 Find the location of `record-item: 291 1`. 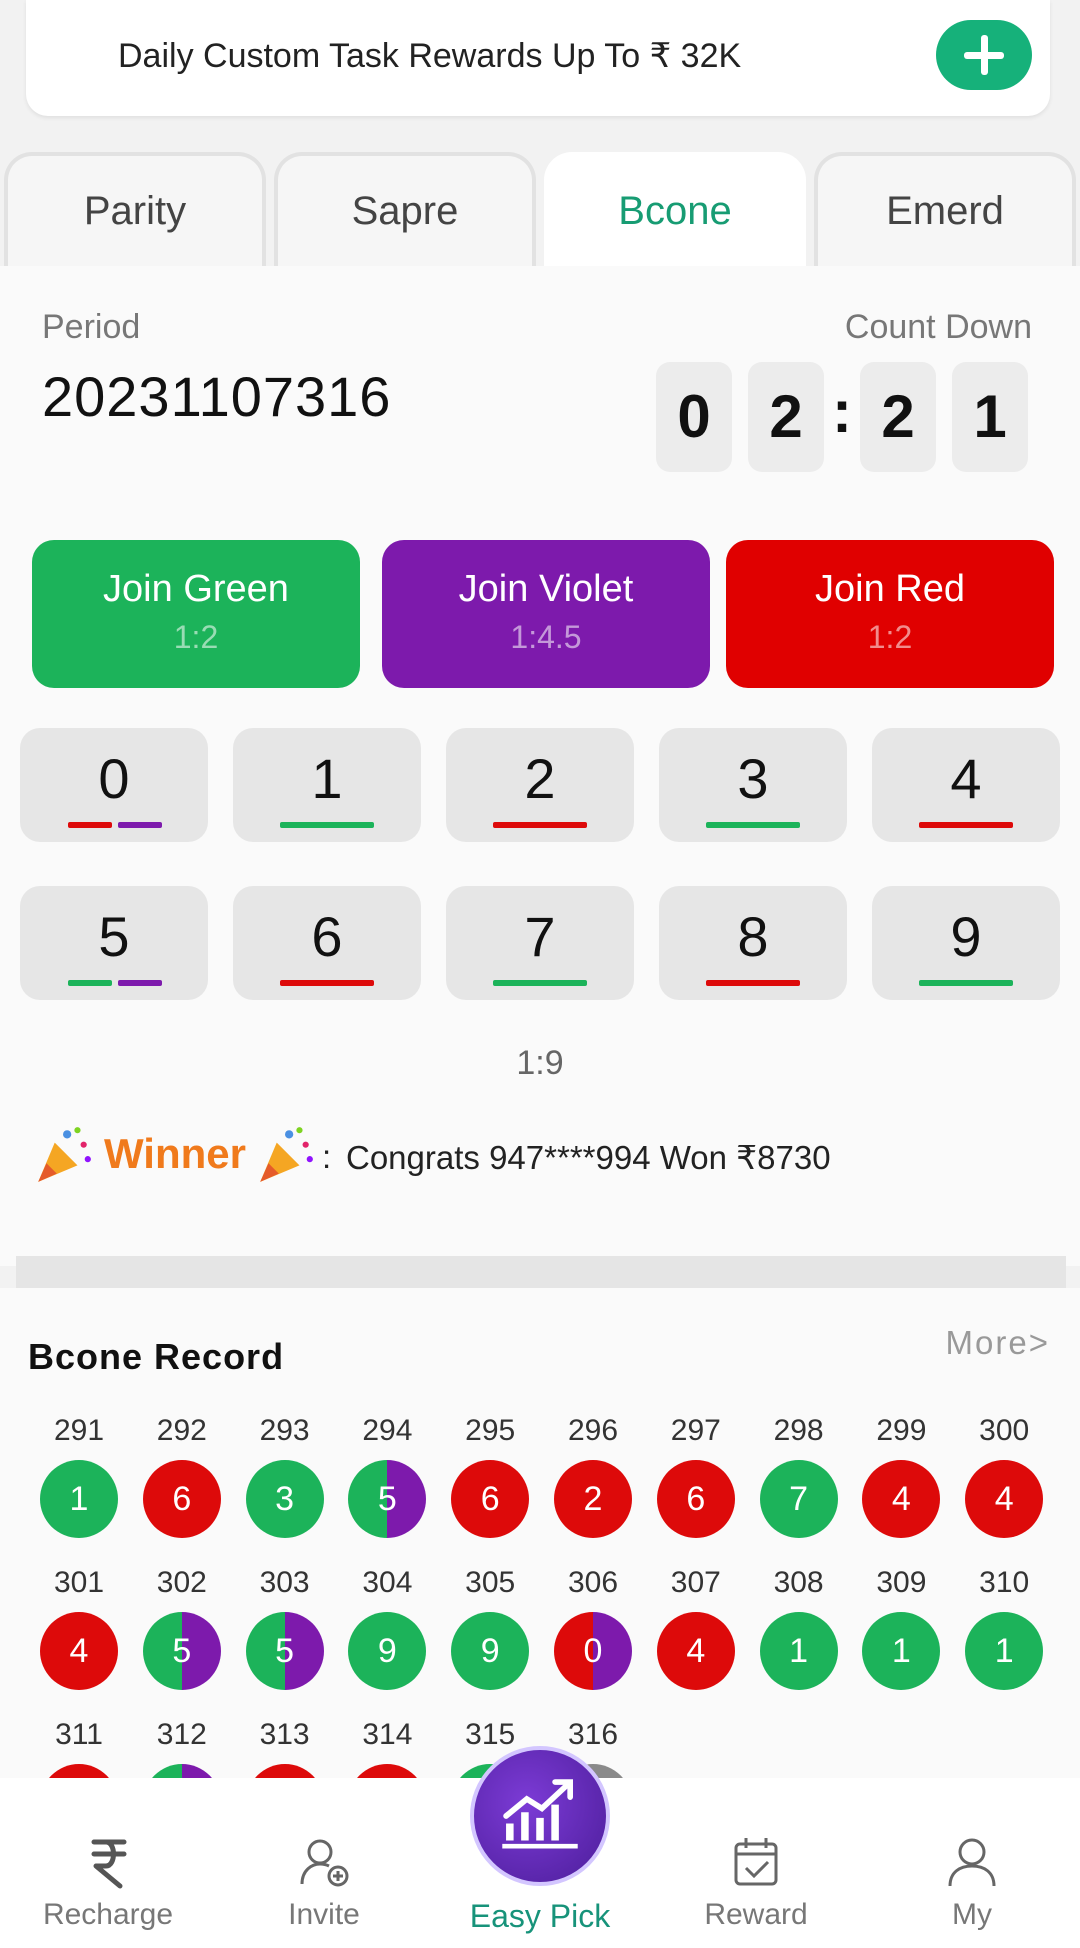

record-item: 291 1 is located at coordinates (79, 1489).